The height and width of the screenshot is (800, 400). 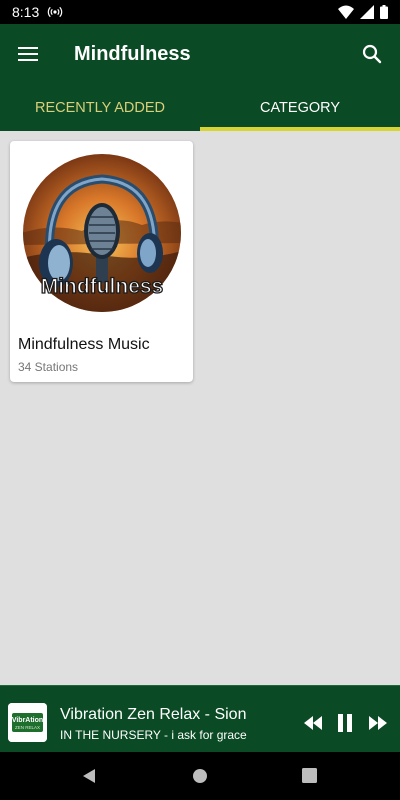 What do you see at coordinates (367, 12) in the screenshot?
I see `cell-signal-icon` at bounding box center [367, 12].